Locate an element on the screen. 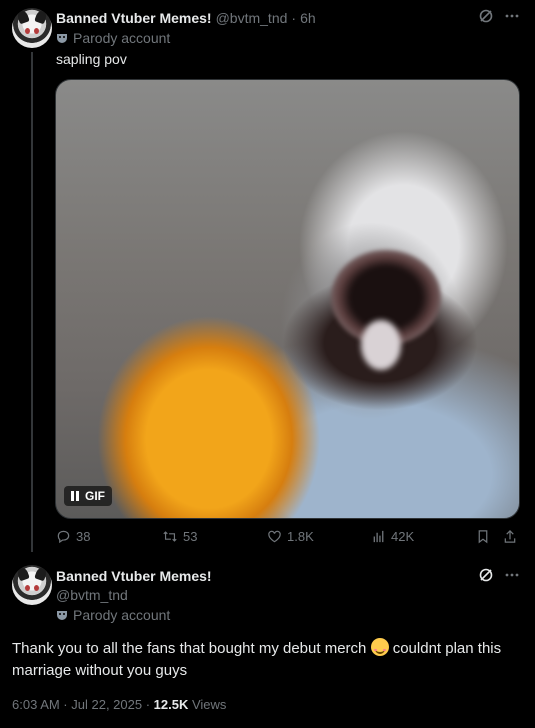  views-count: 12.5K is located at coordinates (171, 704).